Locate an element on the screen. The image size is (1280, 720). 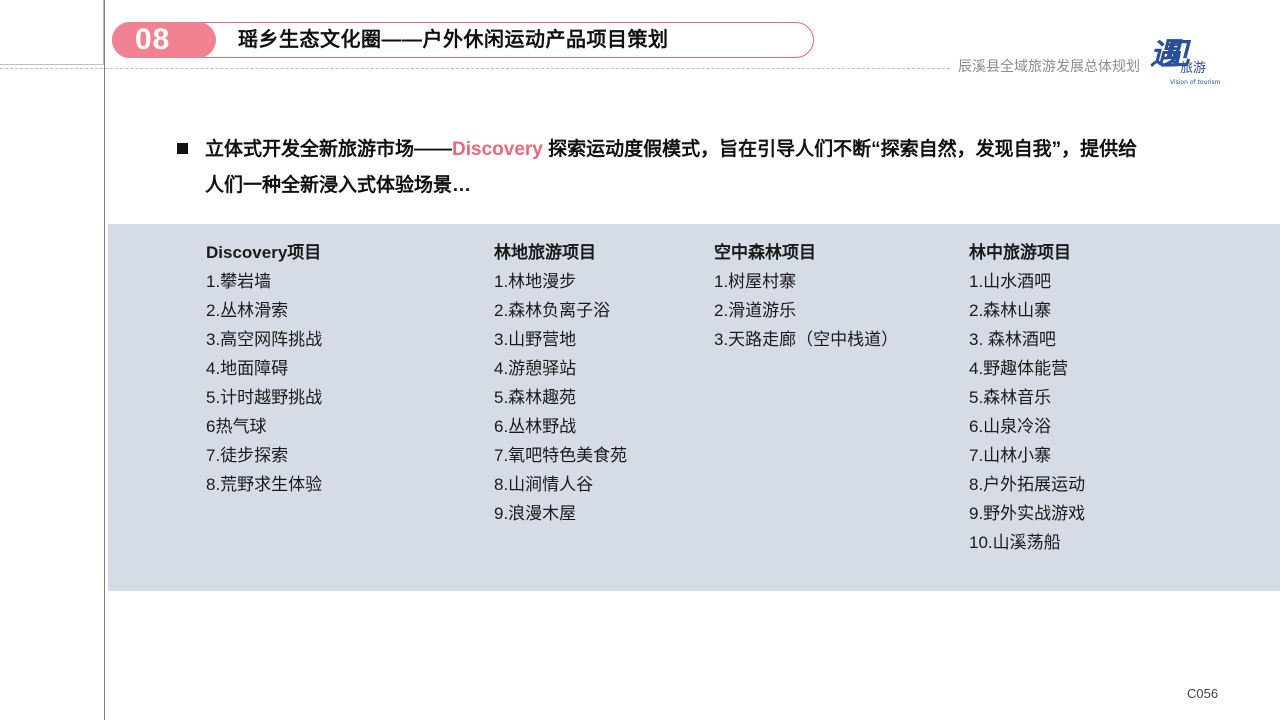
list-item: 2.丛林滑索 is located at coordinates (247, 310).